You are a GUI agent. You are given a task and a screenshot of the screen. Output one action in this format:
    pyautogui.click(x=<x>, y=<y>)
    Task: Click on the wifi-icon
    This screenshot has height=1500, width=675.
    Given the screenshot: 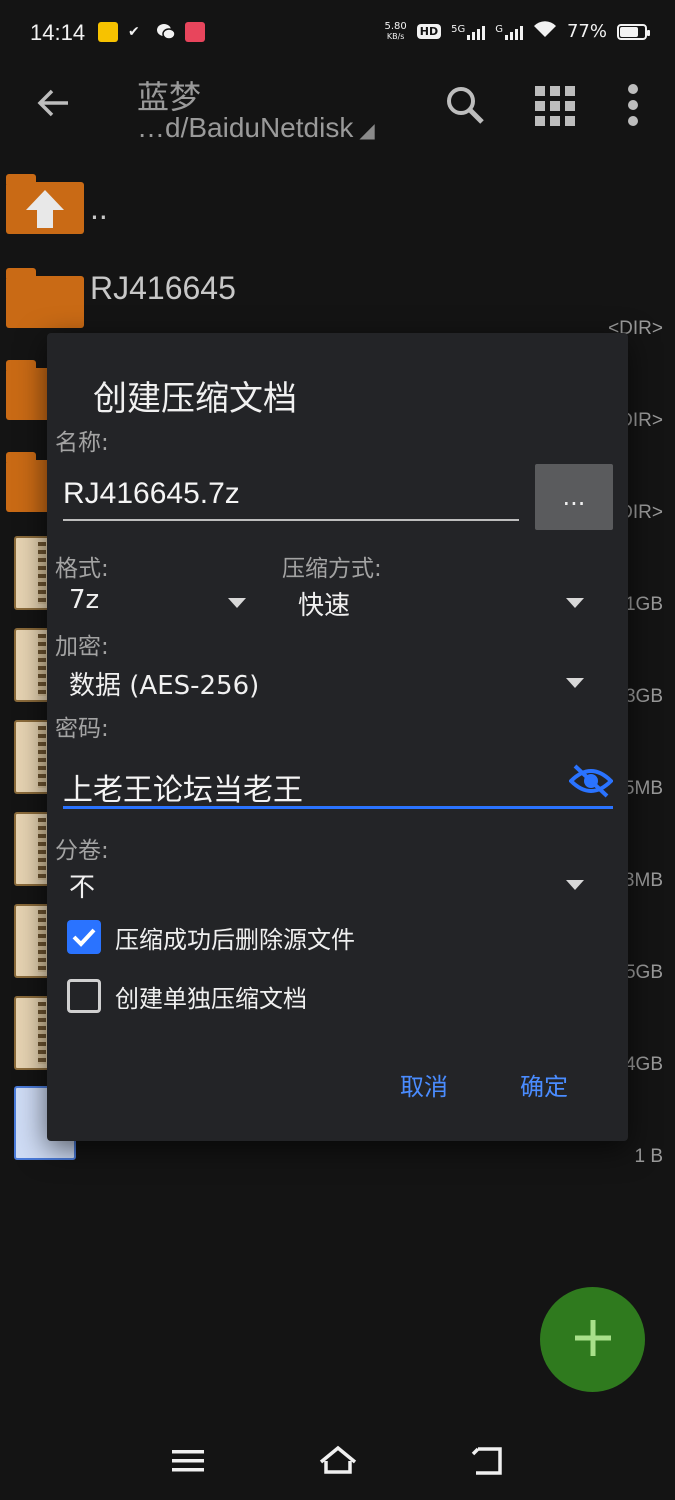 What is the action you would take?
    pyautogui.click(x=545, y=31)
    